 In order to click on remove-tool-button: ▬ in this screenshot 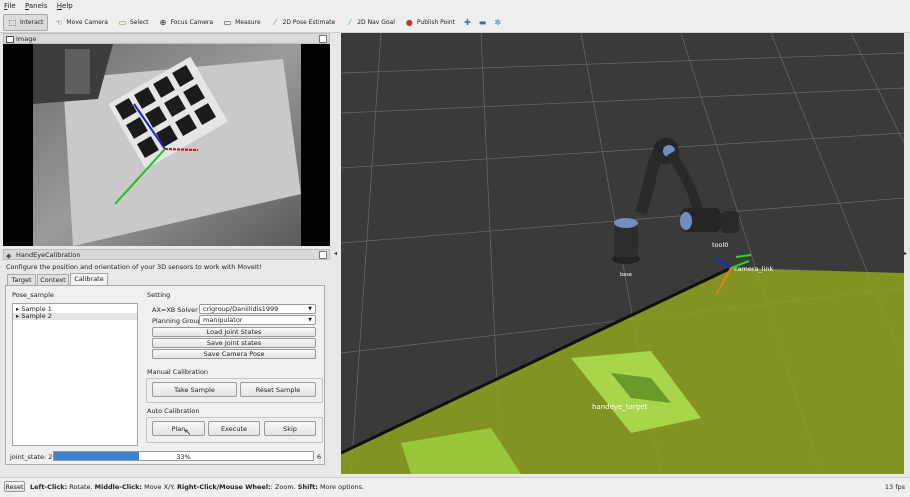, I will do `click(483, 22)`.